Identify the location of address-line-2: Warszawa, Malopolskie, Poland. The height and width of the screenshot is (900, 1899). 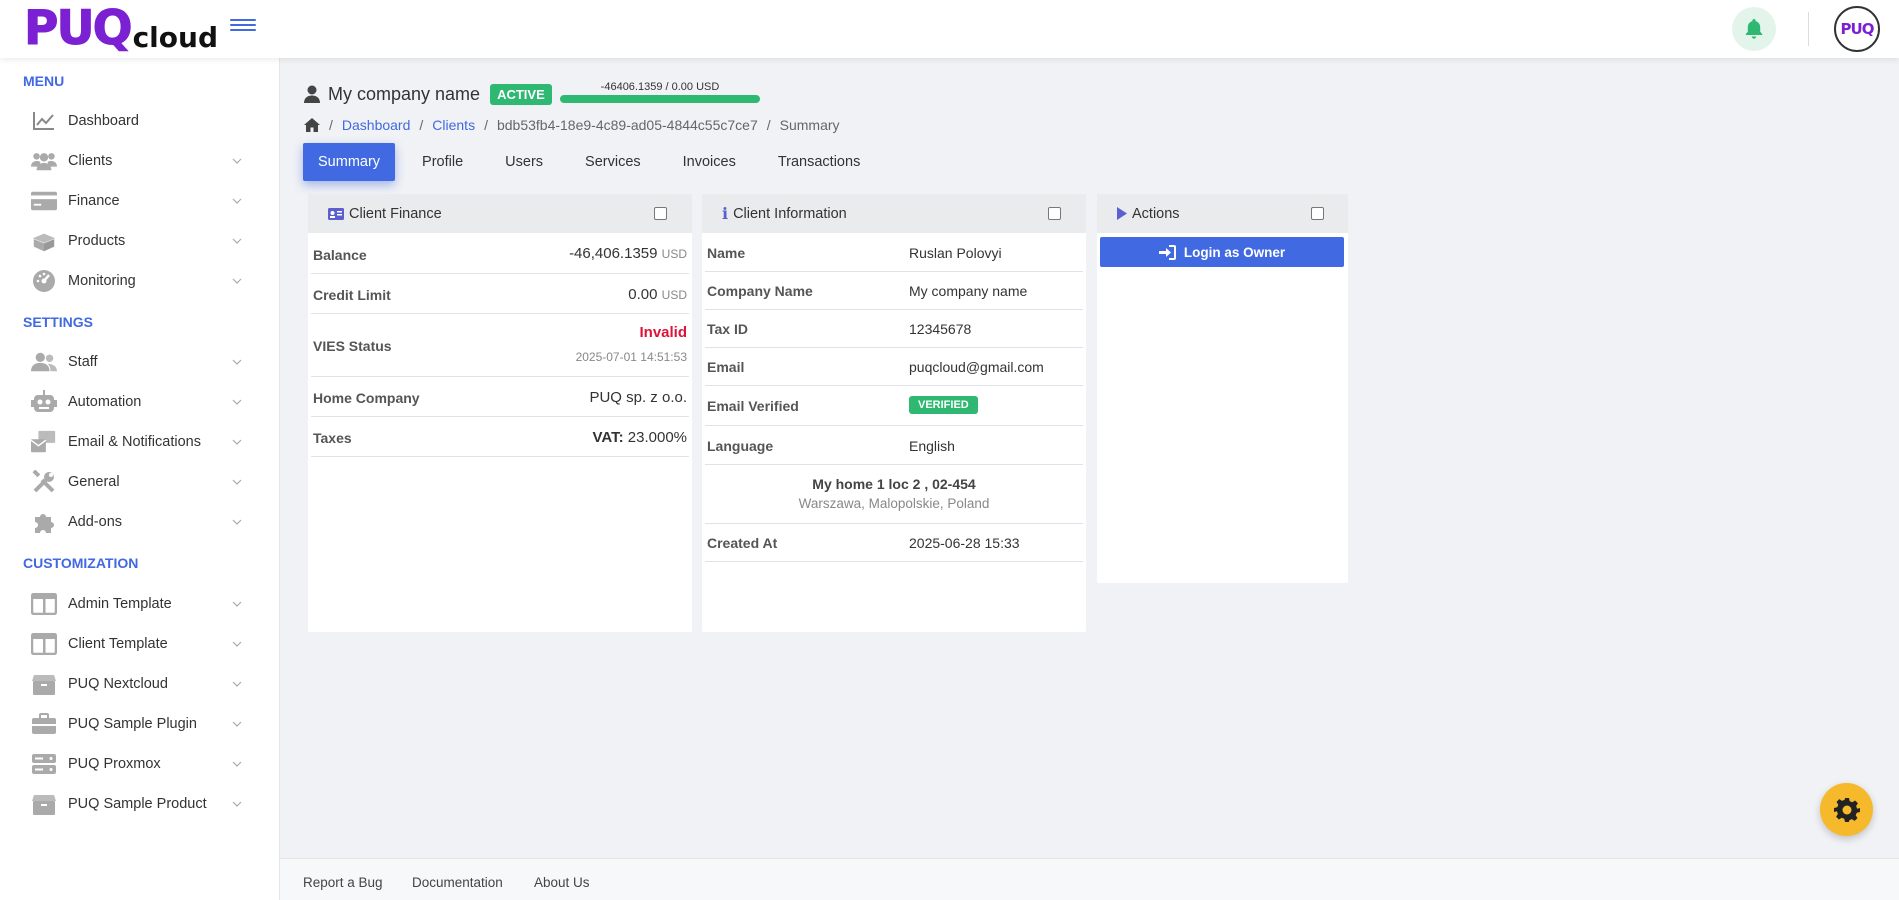
(894, 503).